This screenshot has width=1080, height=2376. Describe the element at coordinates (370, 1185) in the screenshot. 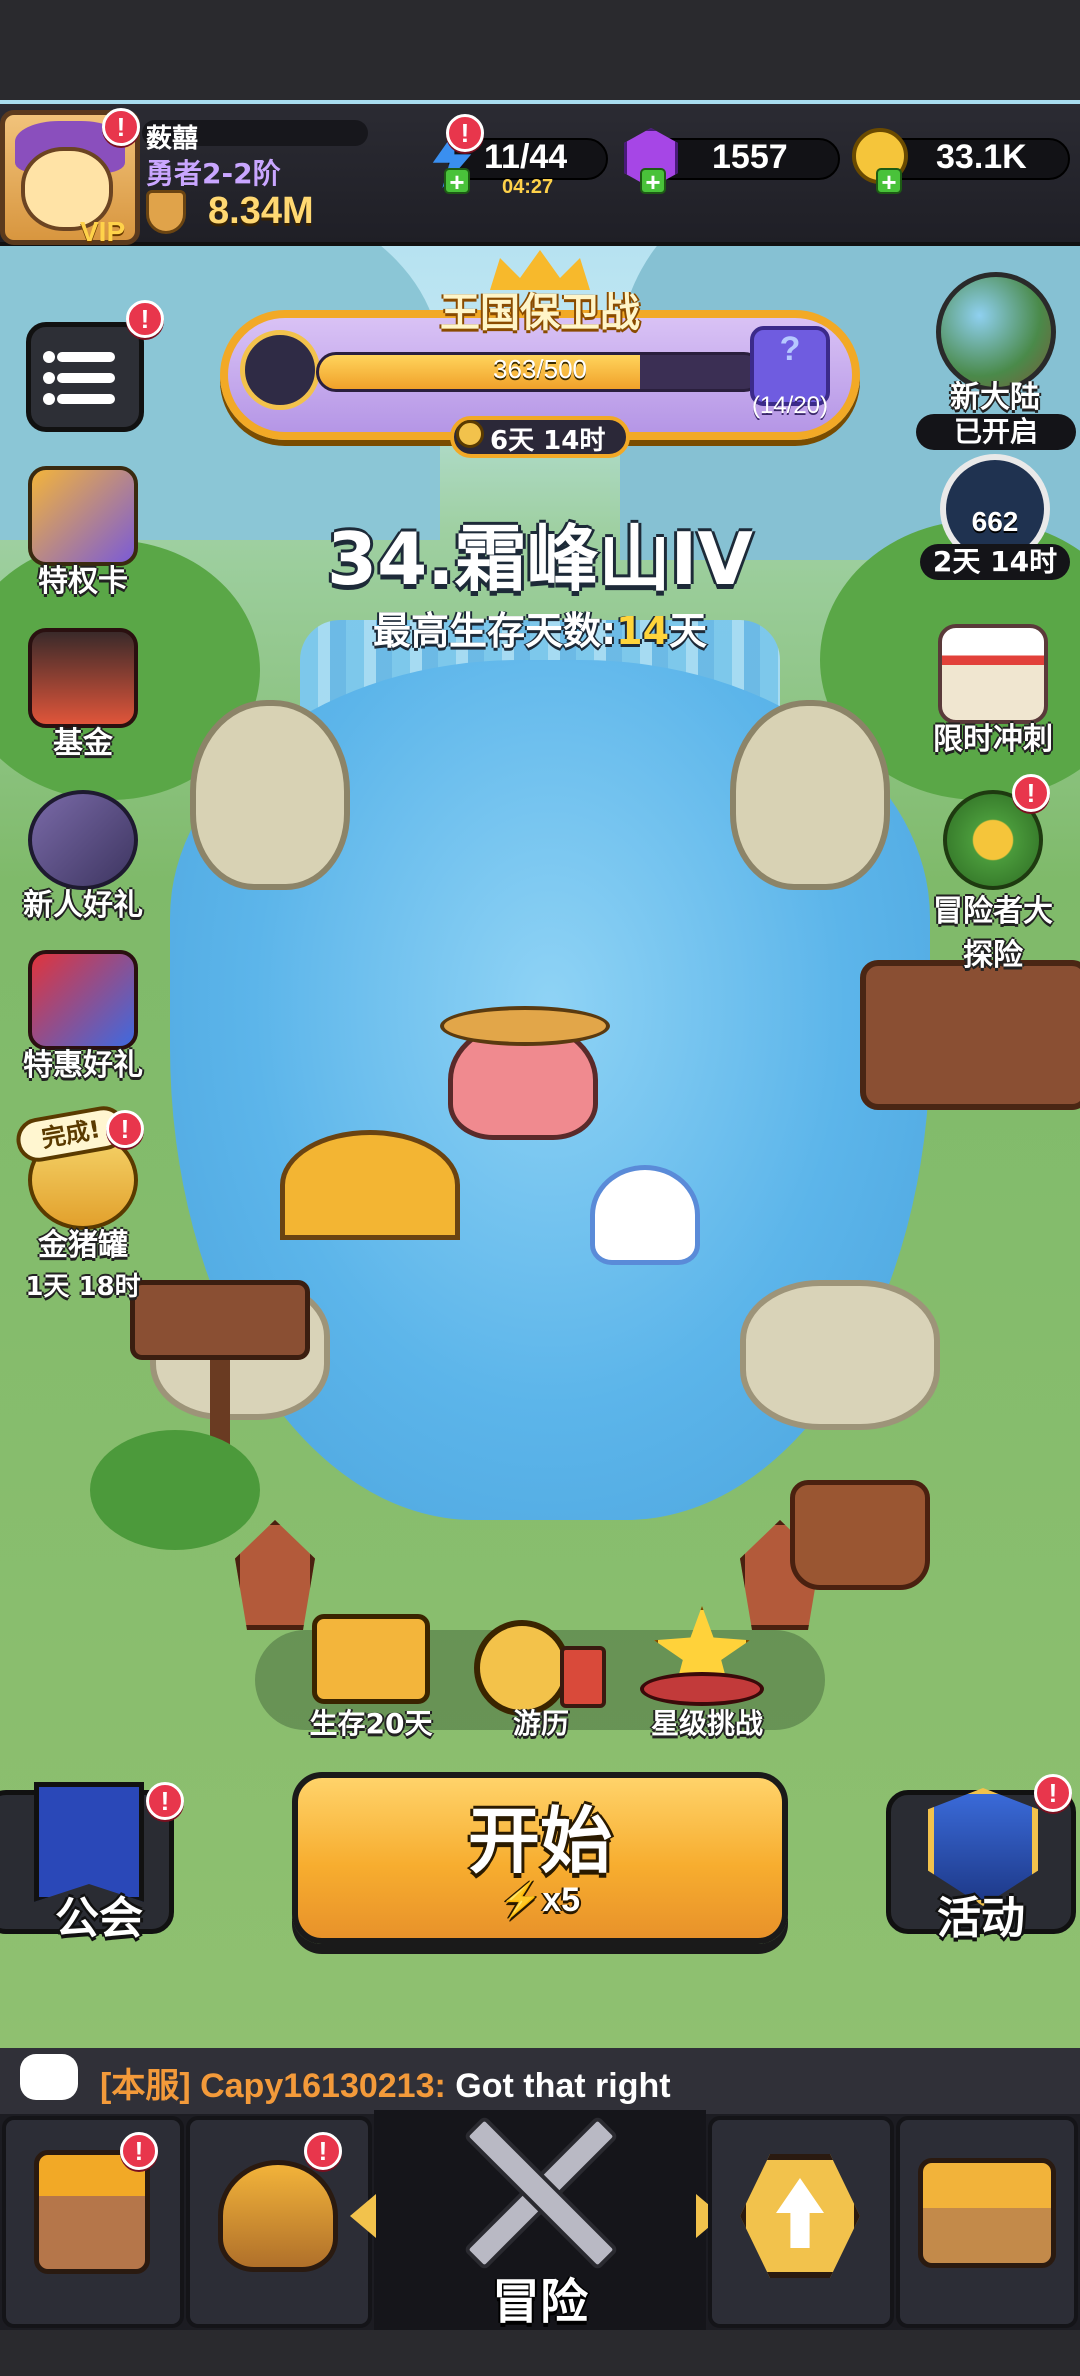

I see `capybara-character` at that location.